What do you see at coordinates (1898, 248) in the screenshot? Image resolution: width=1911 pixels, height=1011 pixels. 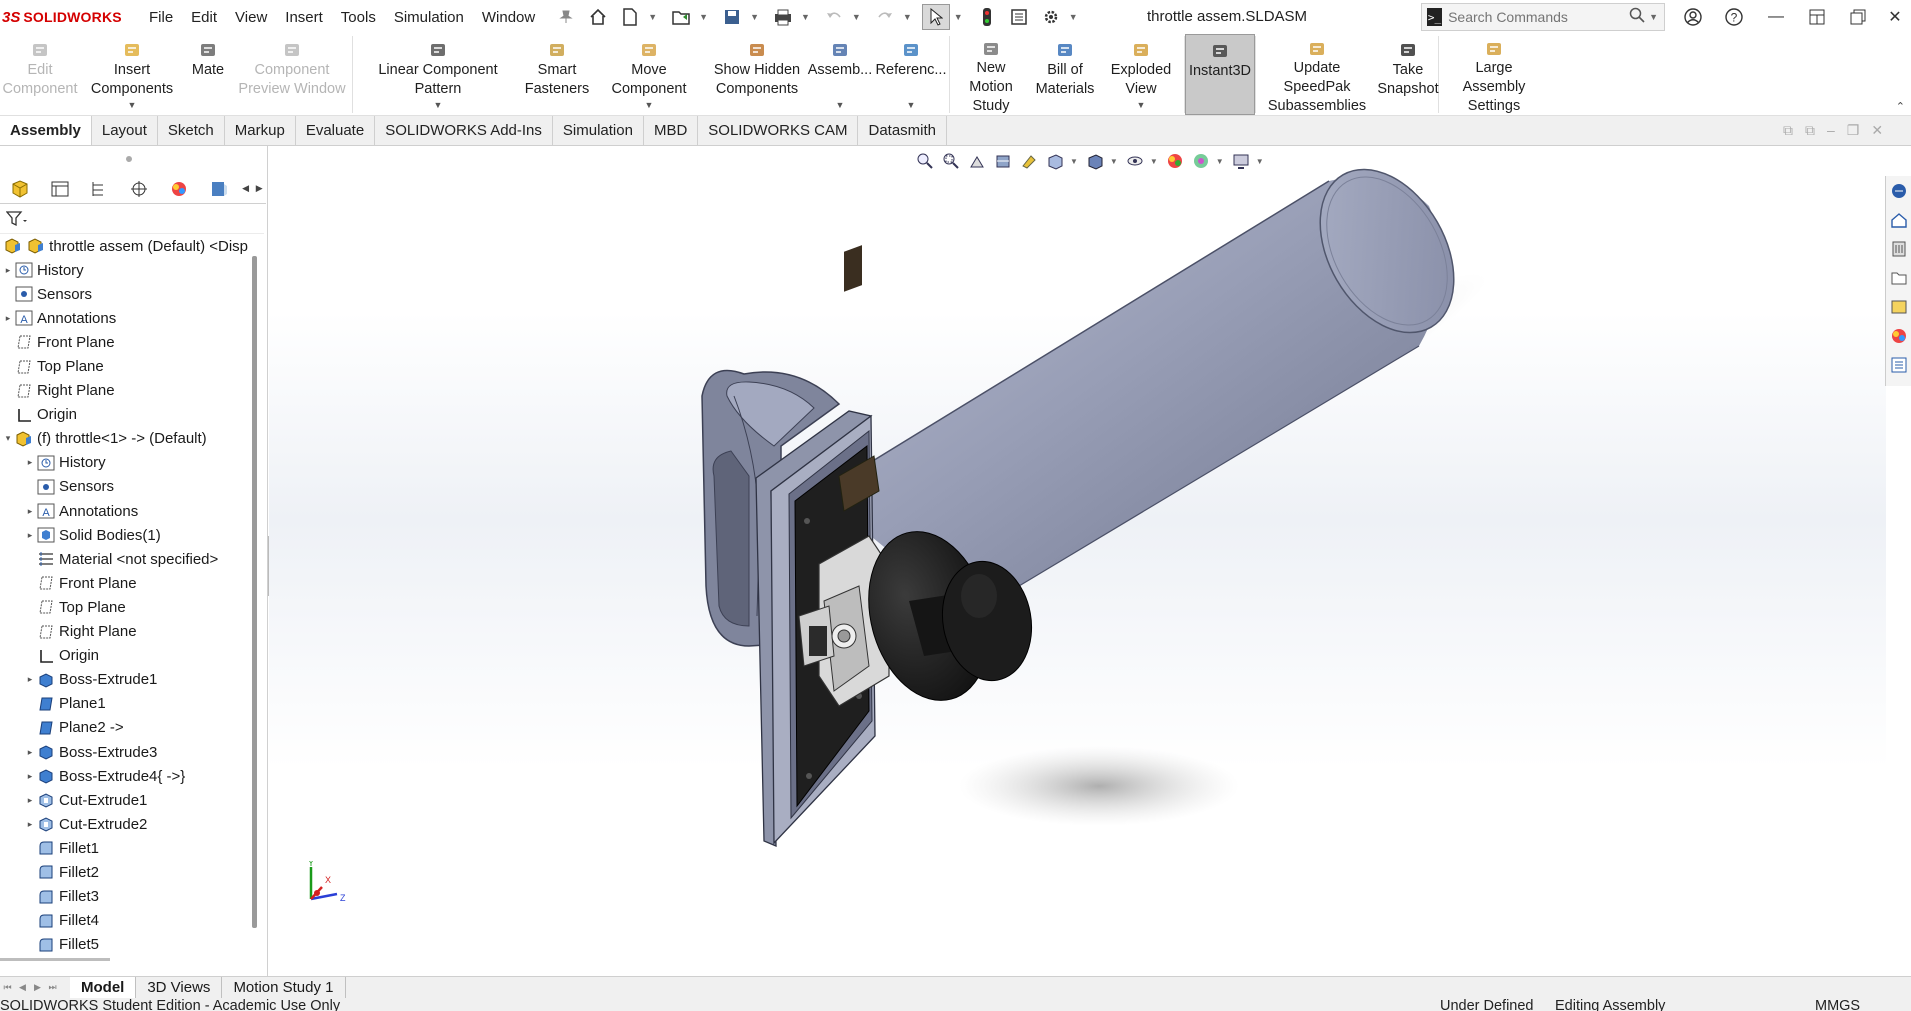 I see `design-library-icon` at bounding box center [1898, 248].